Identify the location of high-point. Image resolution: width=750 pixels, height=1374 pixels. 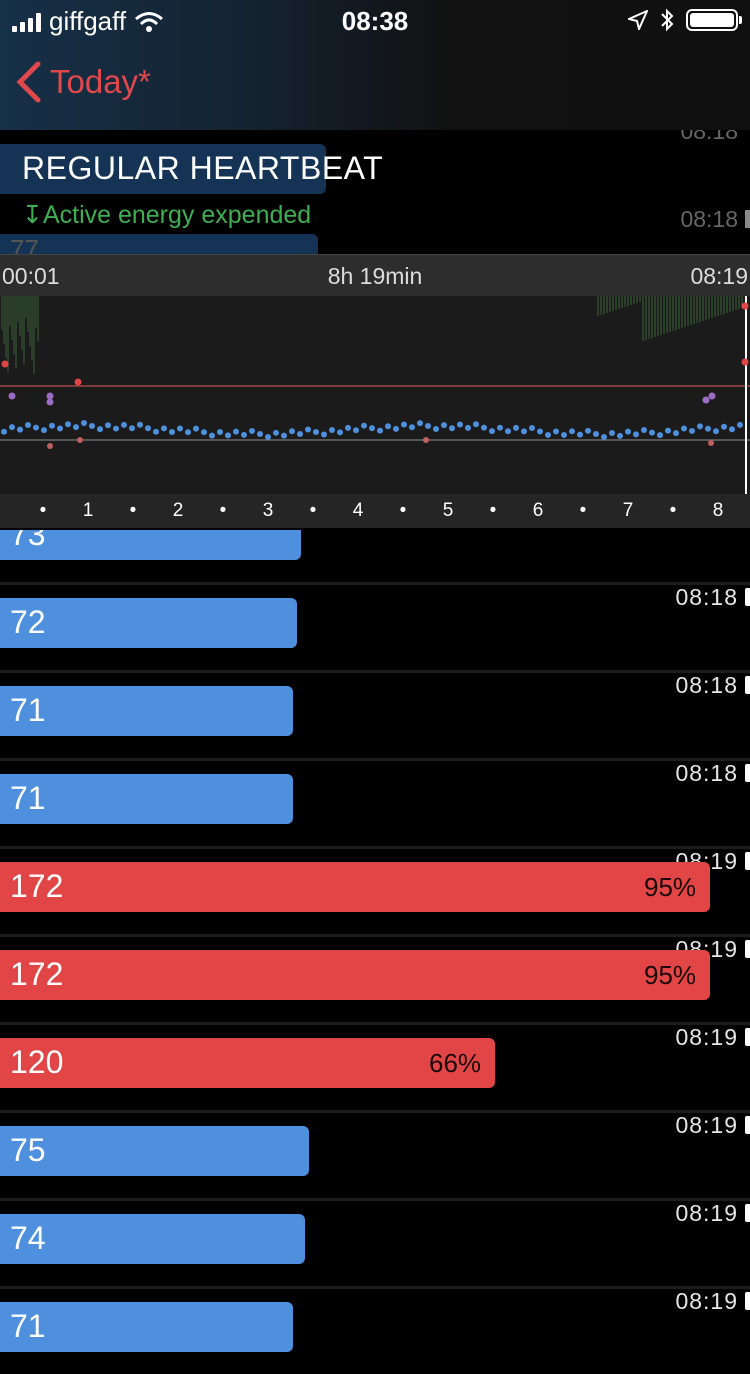
(745, 306).